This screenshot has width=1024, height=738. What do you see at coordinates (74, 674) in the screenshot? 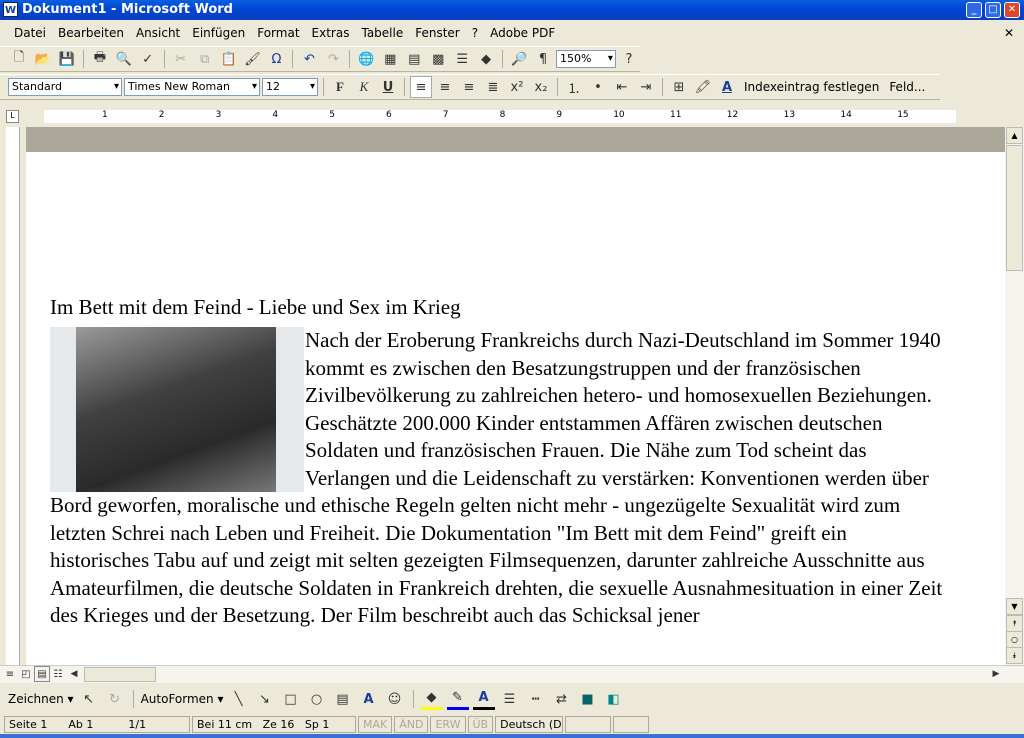
I see `scroll-left-button: ◀` at bounding box center [74, 674].